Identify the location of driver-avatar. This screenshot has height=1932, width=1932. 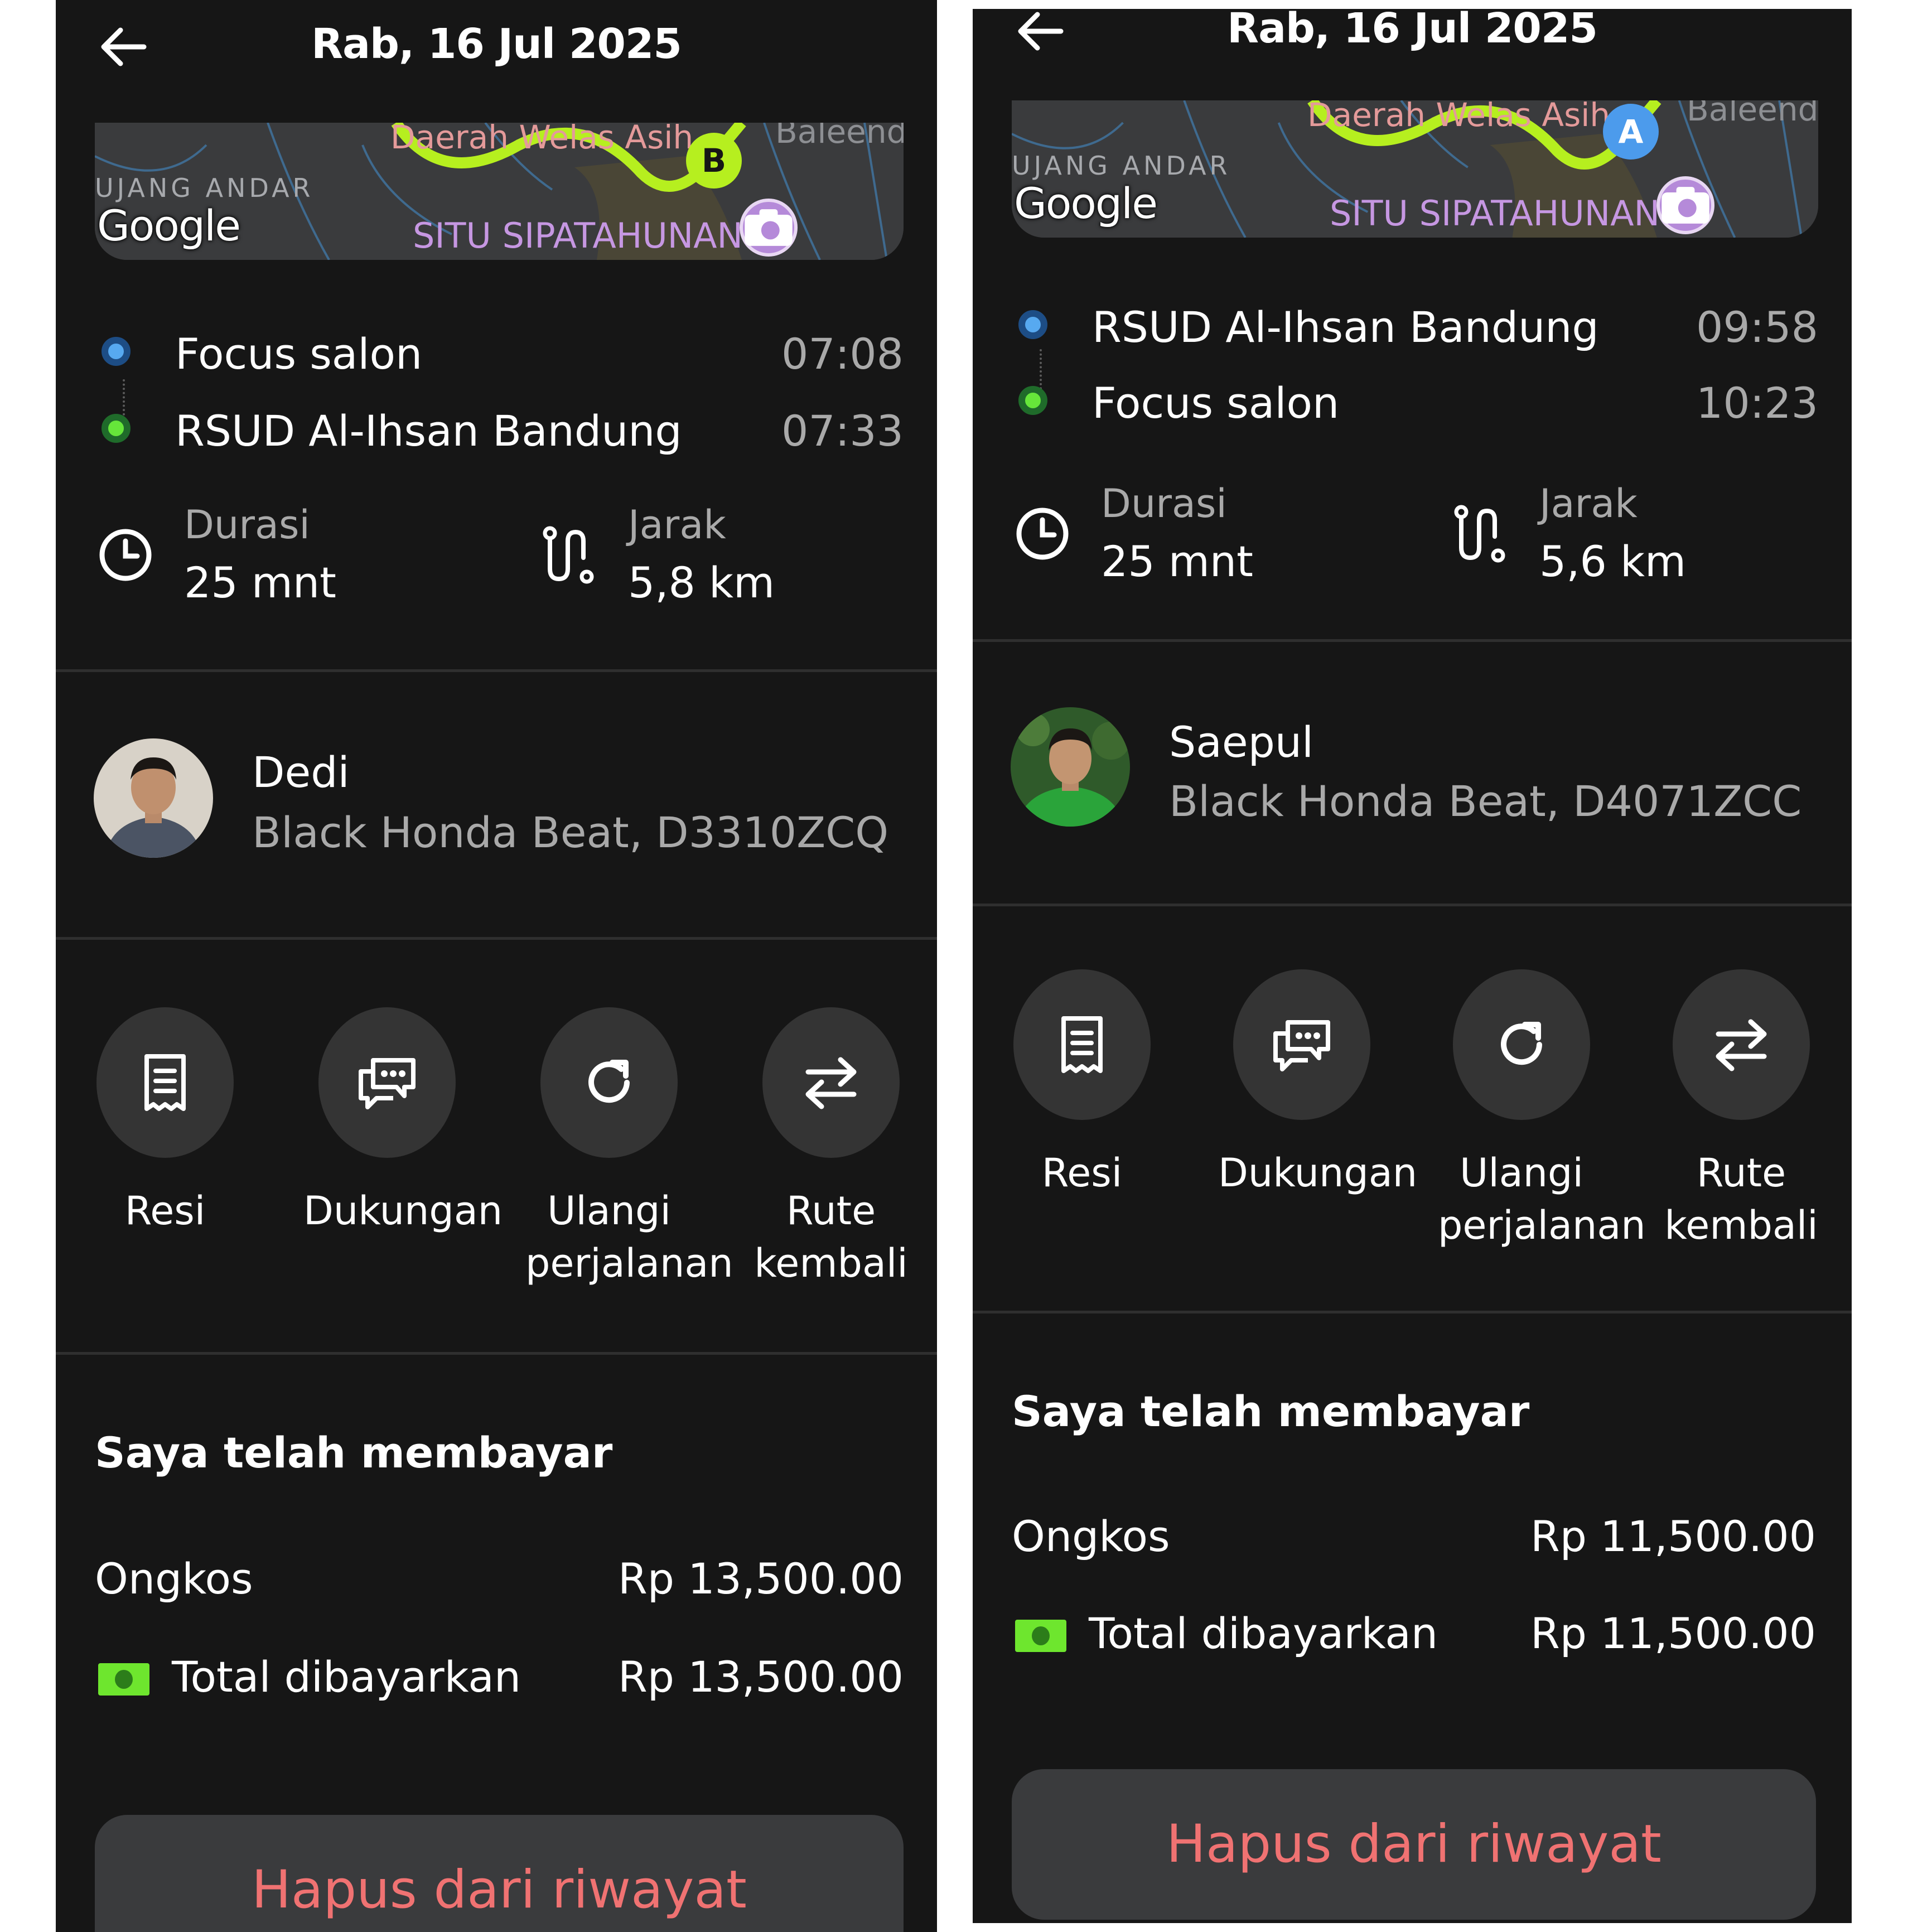
(153, 798).